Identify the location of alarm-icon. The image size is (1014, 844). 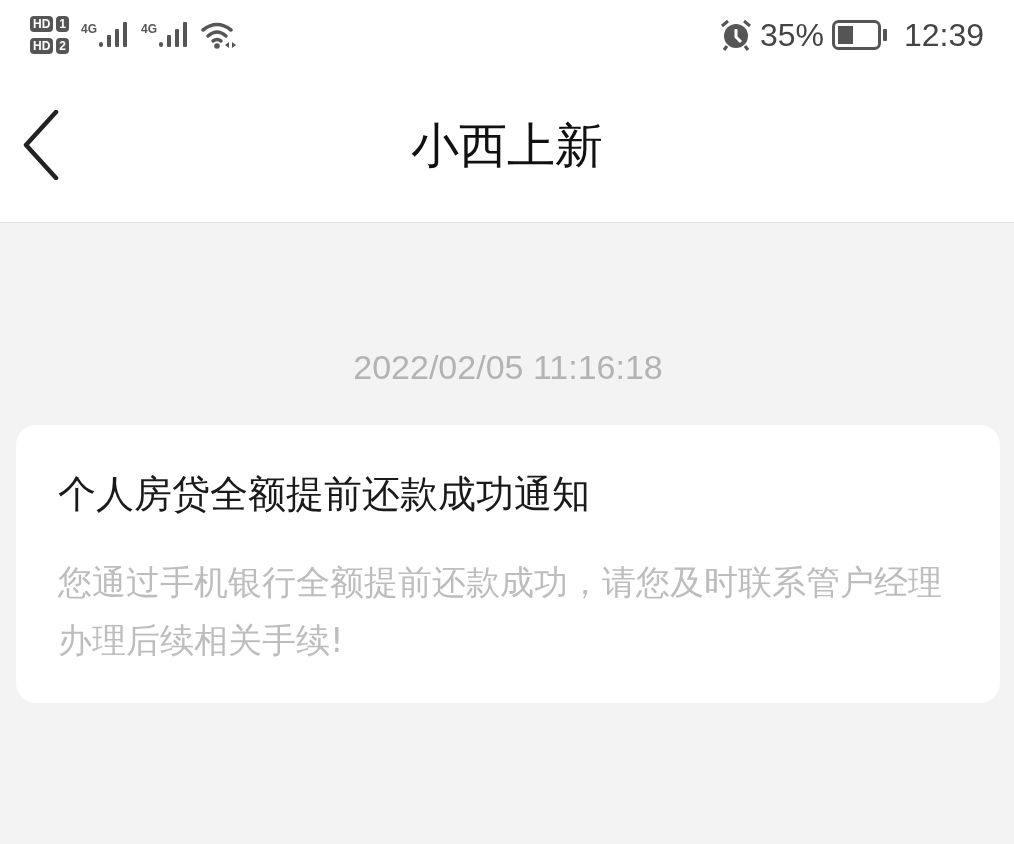
(735, 35).